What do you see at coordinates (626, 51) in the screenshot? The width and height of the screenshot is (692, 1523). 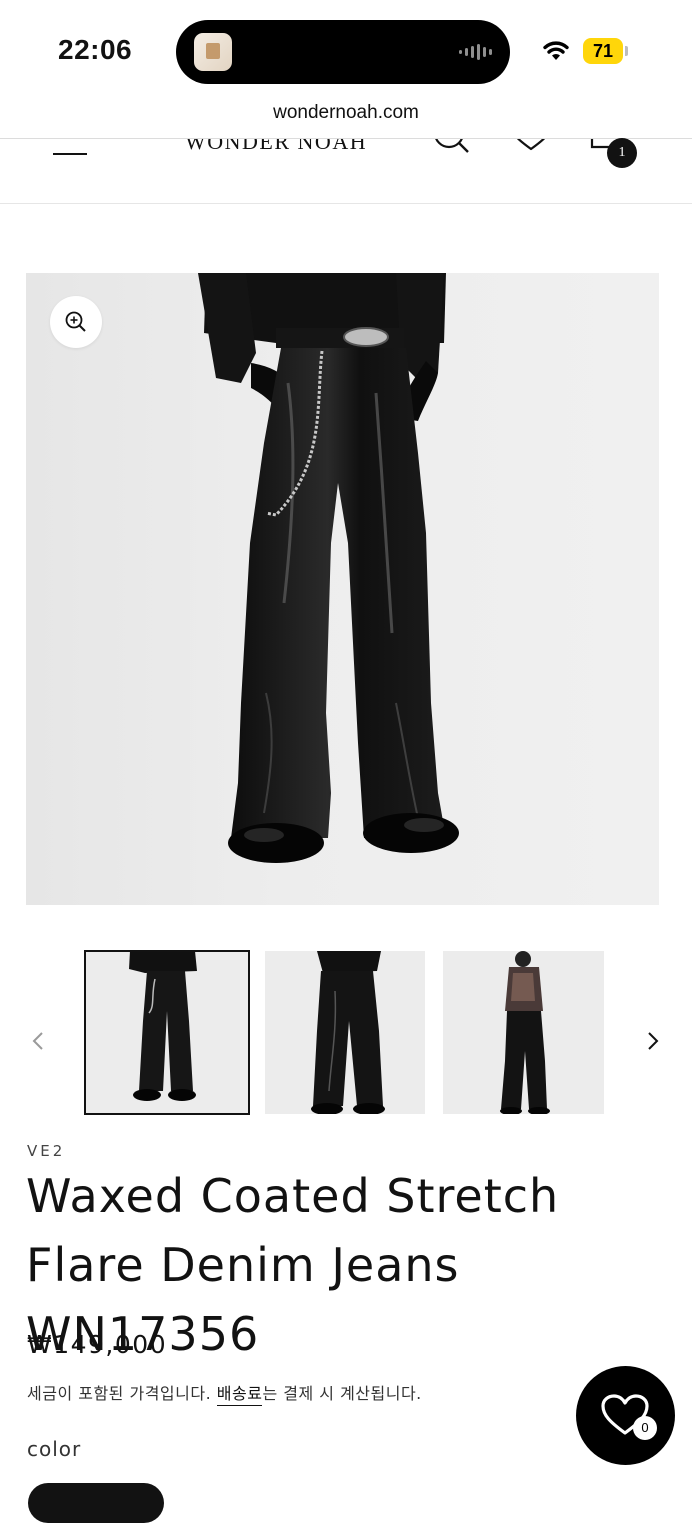 I see `battery-cap` at bounding box center [626, 51].